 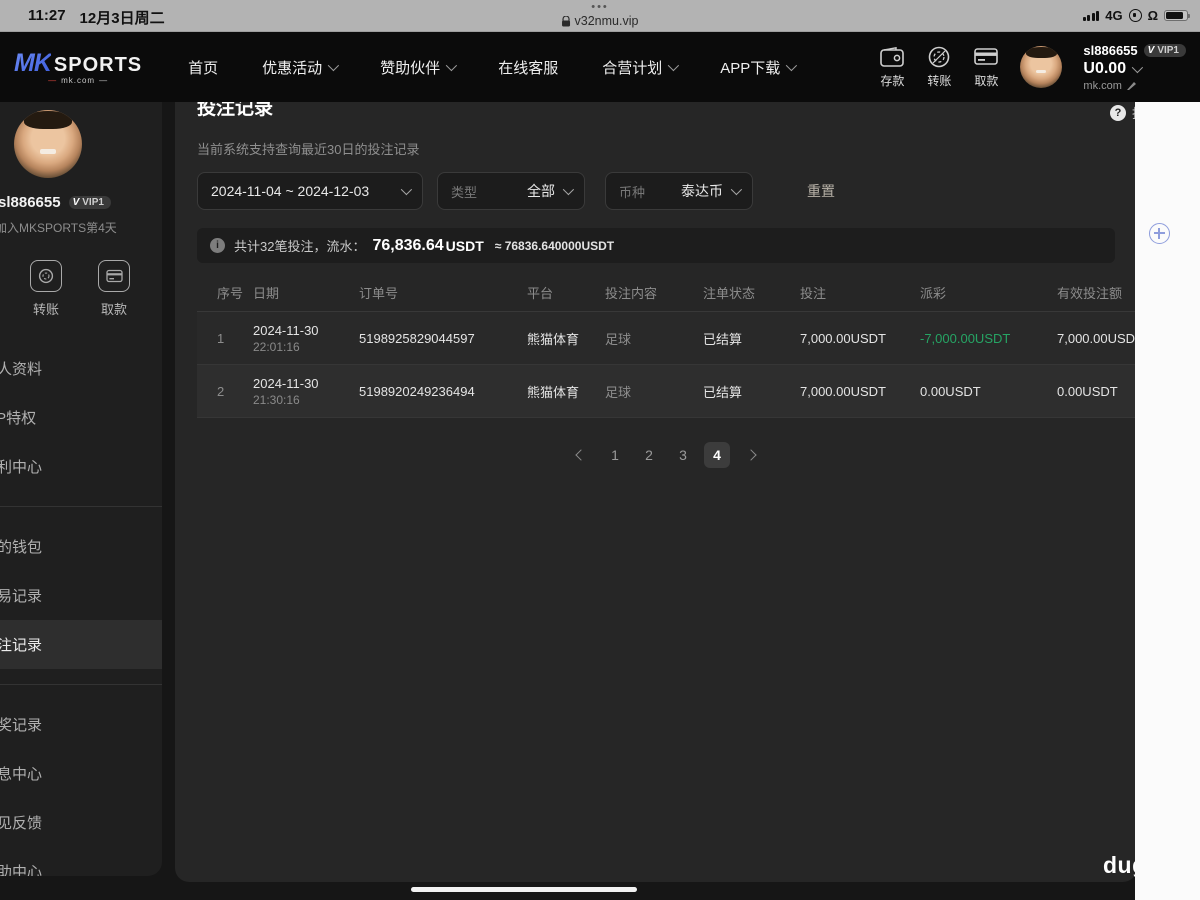 I want to click on ios-status-bar: 11:27 12月3日周二 ••• v32nmu.vip 4G Ω, so click(x=600, y=16).